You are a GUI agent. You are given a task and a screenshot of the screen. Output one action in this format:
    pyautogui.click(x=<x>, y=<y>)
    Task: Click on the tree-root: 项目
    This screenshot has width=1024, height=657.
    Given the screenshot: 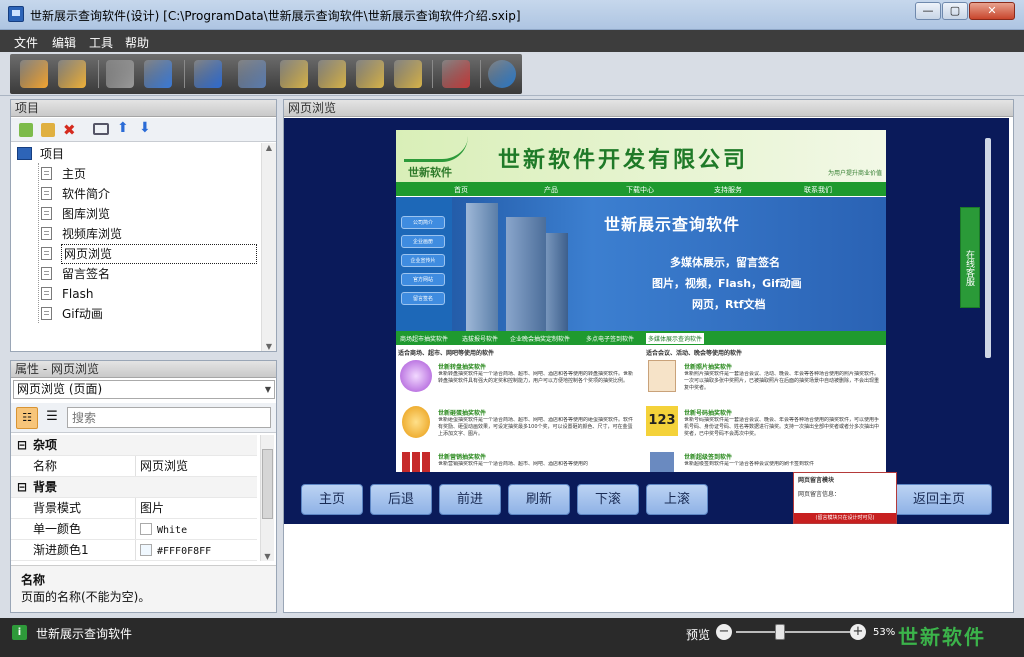 What is the action you would take?
    pyautogui.click(x=40, y=154)
    